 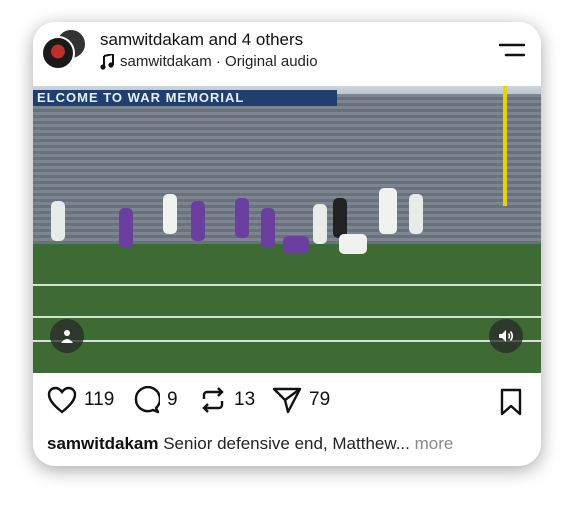 I want to click on share-count: 79, so click(x=320, y=399).